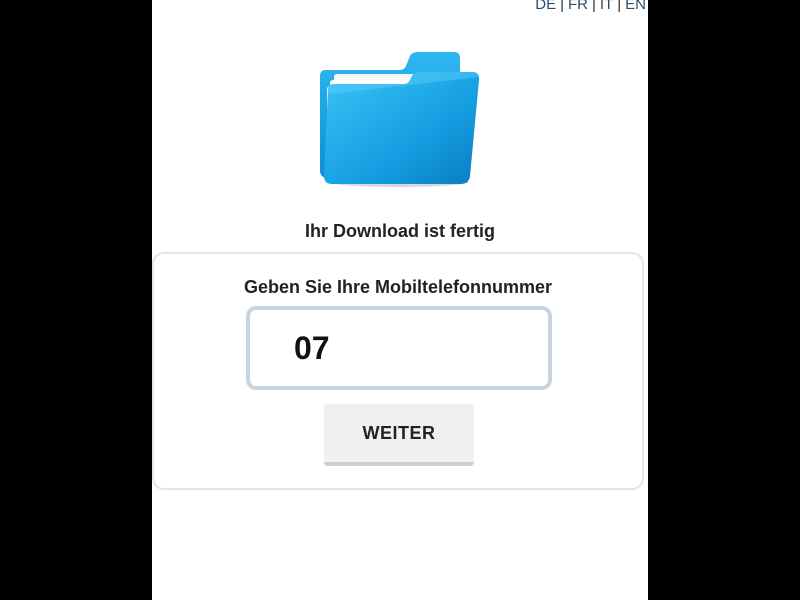 The height and width of the screenshot is (600, 800). Describe the element at coordinates (398, 287) in the screenshot. I see `phone-field-label: Geben Sie Ihre Mobiltelefonnummer` at that location.